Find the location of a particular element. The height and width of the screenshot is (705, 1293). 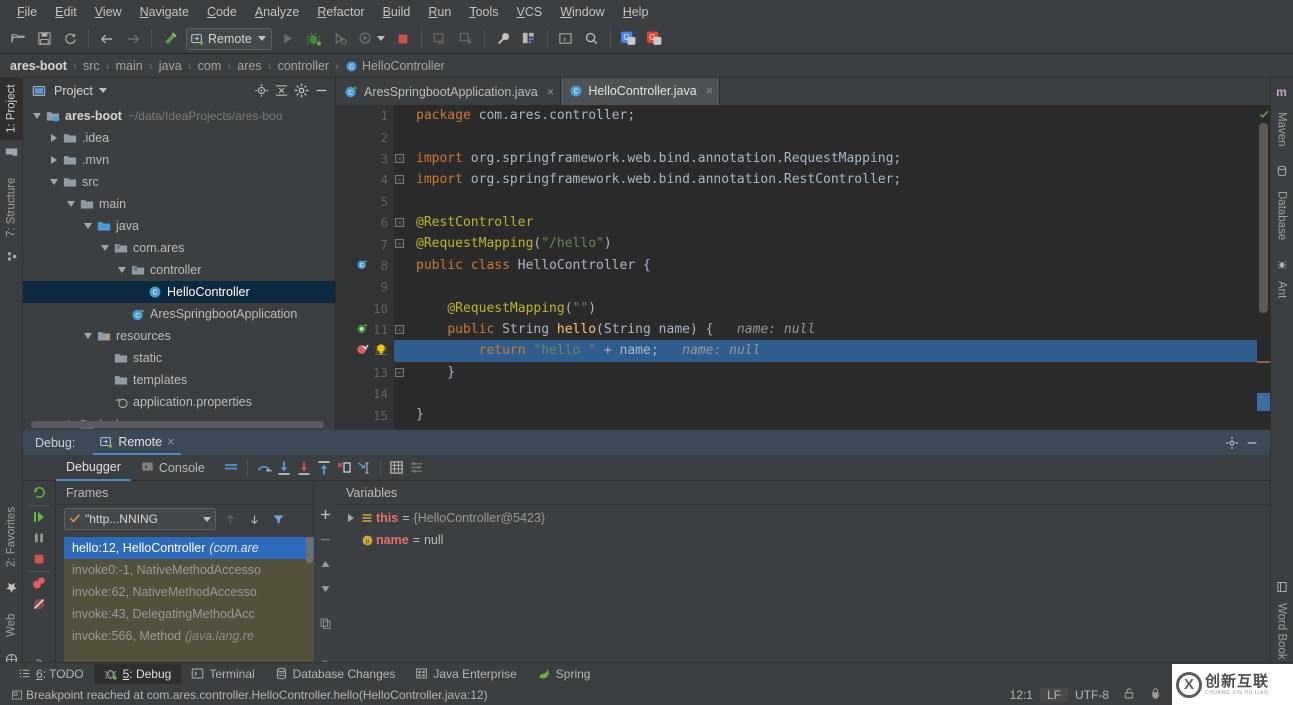

editor-tab-hellocontroller-java: C HelloController.java × is located at coordinates (641, 91).